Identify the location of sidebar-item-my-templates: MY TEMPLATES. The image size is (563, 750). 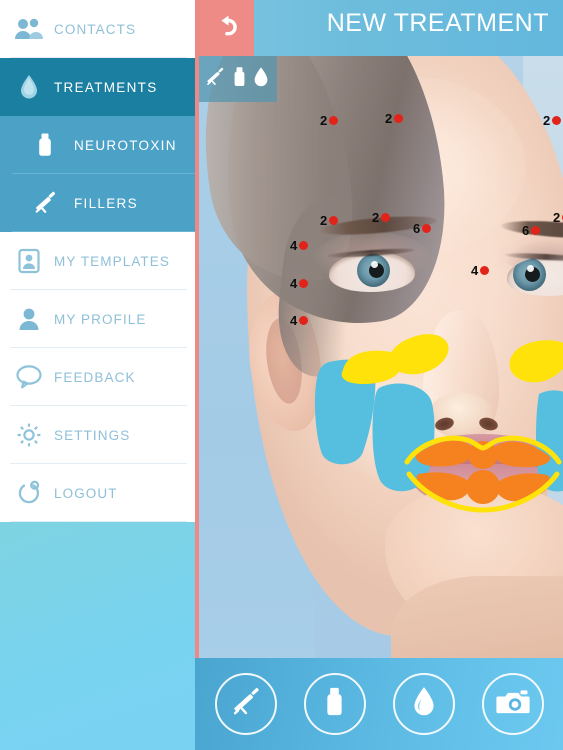
(97, 261).